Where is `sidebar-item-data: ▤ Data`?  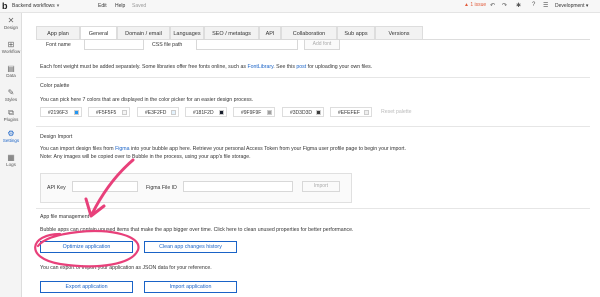
sidebar-item-data: ▤ Data is located at coordinates (11, 71).